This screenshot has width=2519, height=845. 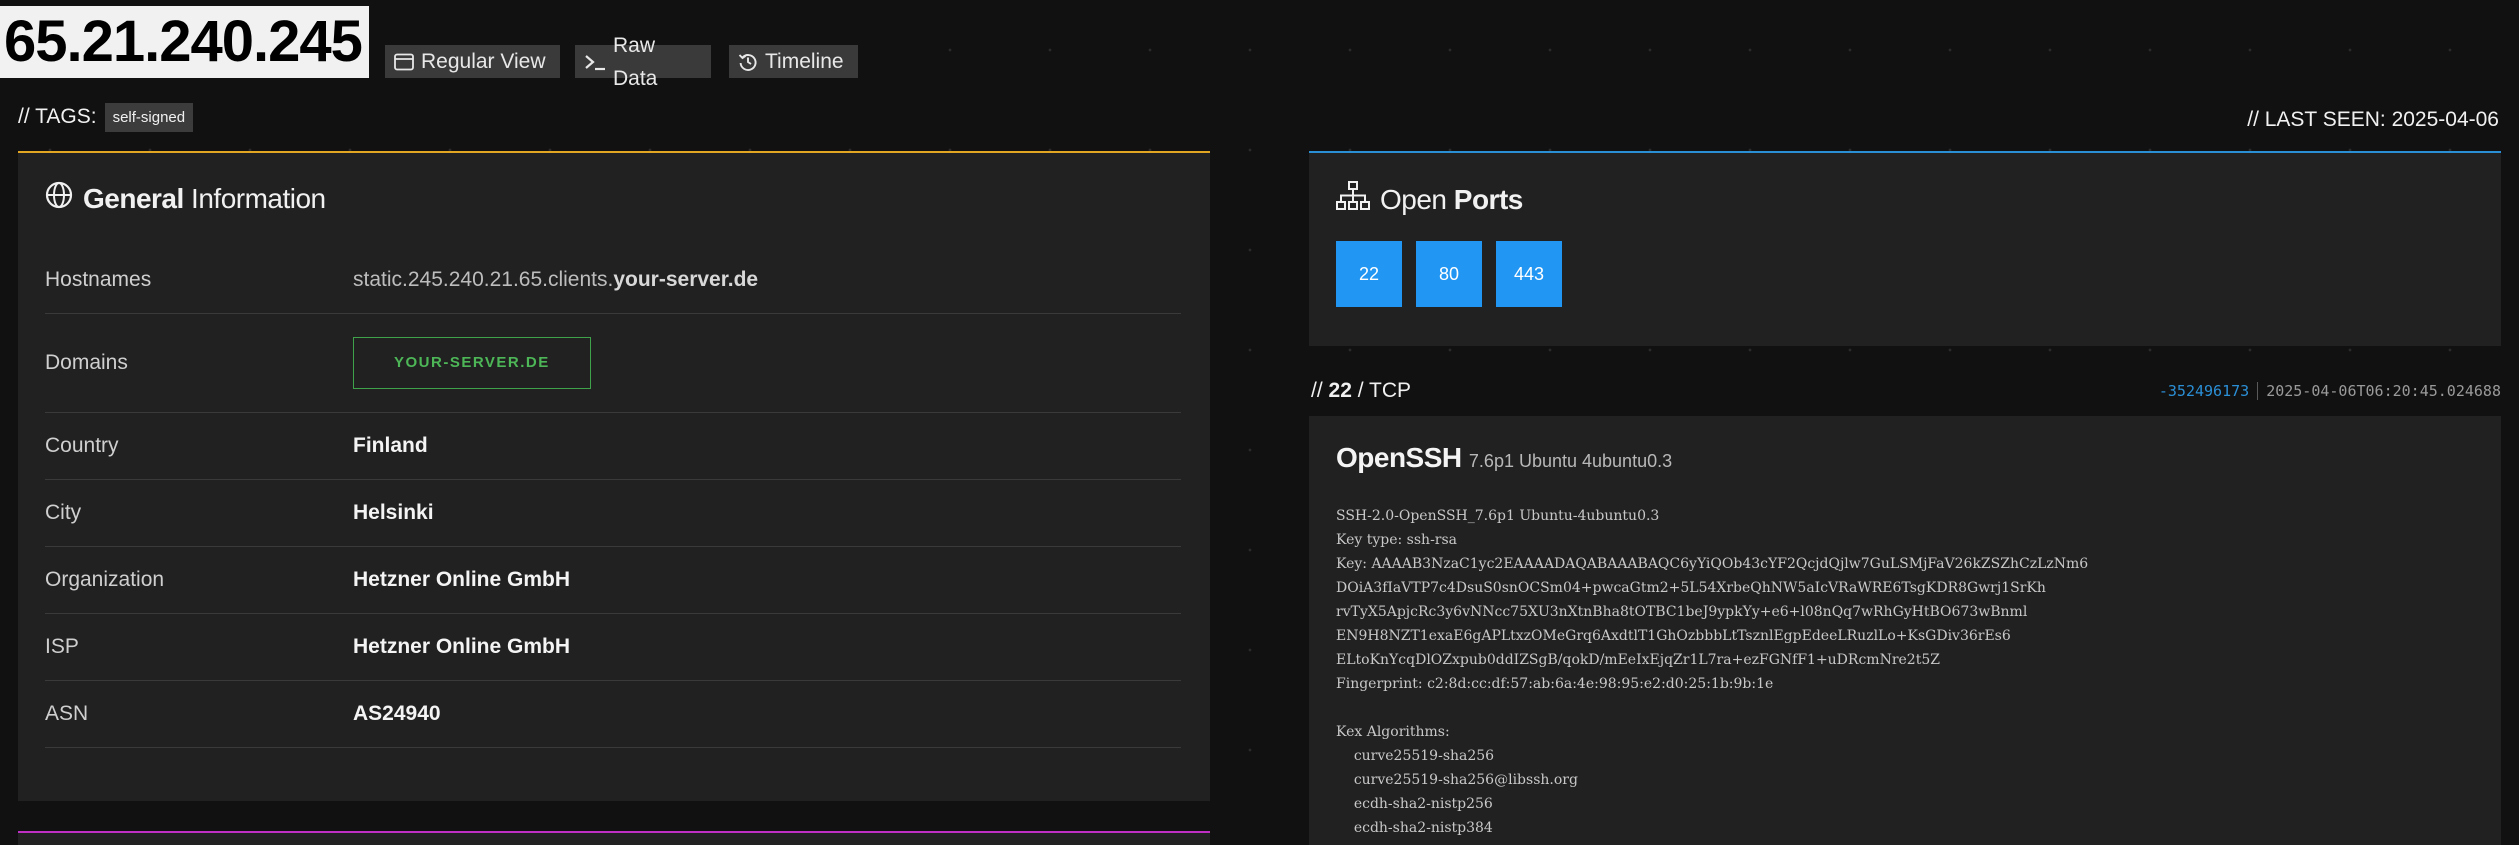 What do you see at coordinates (62, 646) in the screenshot?
I see `isp-label: ISP` at bounding box center [62, 646].